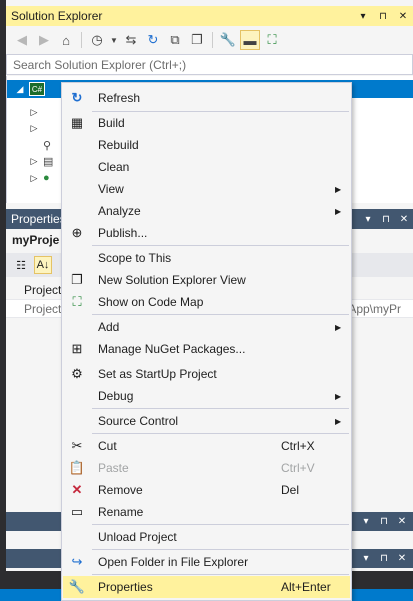 The height and width of the screenshot is (601, 413). I want to click on forward-icon: ▶, so click(44, 40).